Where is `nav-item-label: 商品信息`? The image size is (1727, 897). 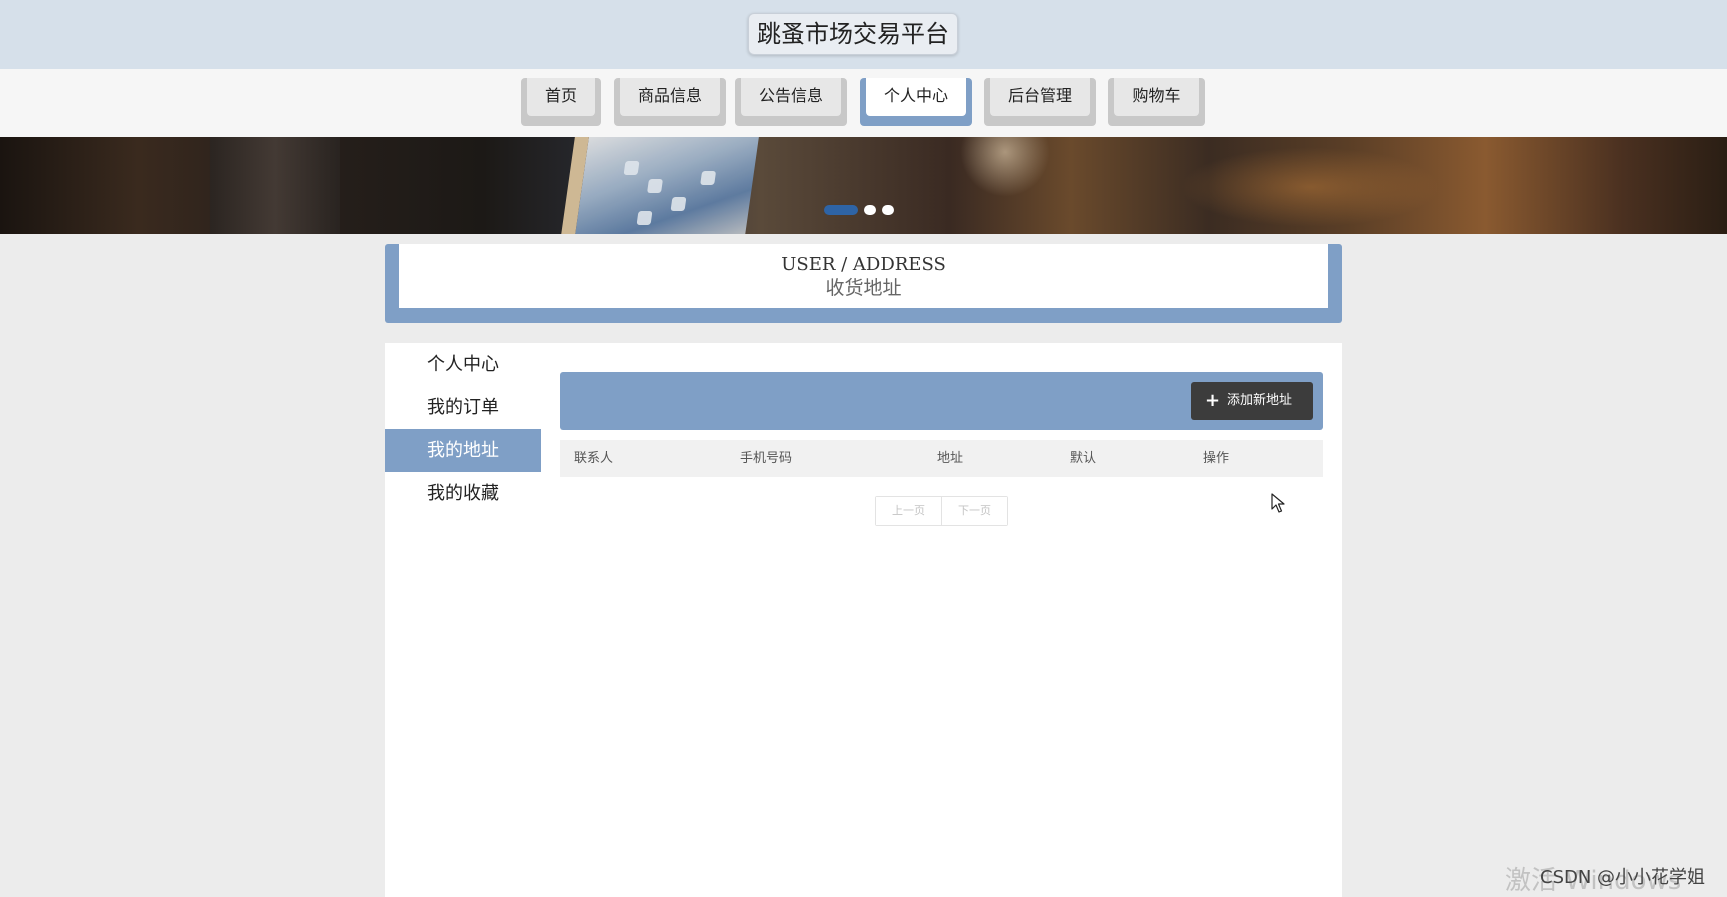 nav-item-label: 商品信息 is located at coordinates (670, 97).